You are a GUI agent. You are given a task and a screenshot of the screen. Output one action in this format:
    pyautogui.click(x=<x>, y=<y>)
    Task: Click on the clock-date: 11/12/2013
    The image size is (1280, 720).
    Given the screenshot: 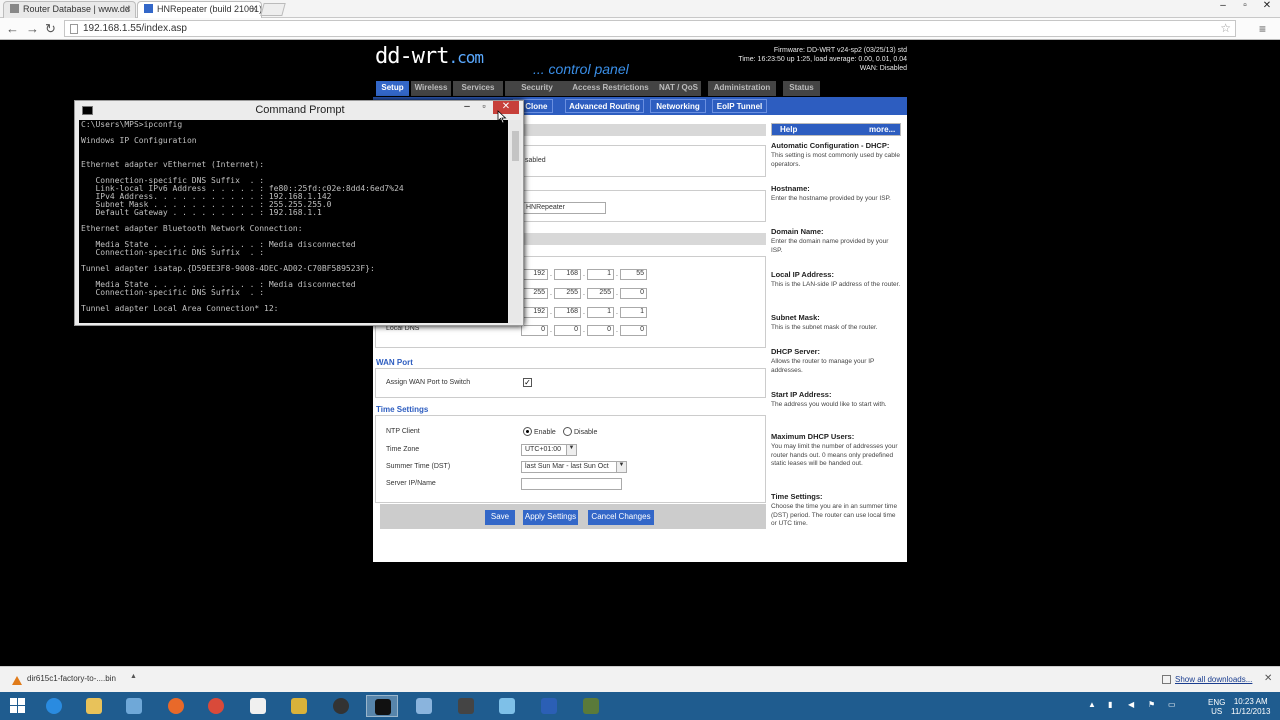 What is the action you would take?
    pyautogui.click(x=1251, y=711)
    